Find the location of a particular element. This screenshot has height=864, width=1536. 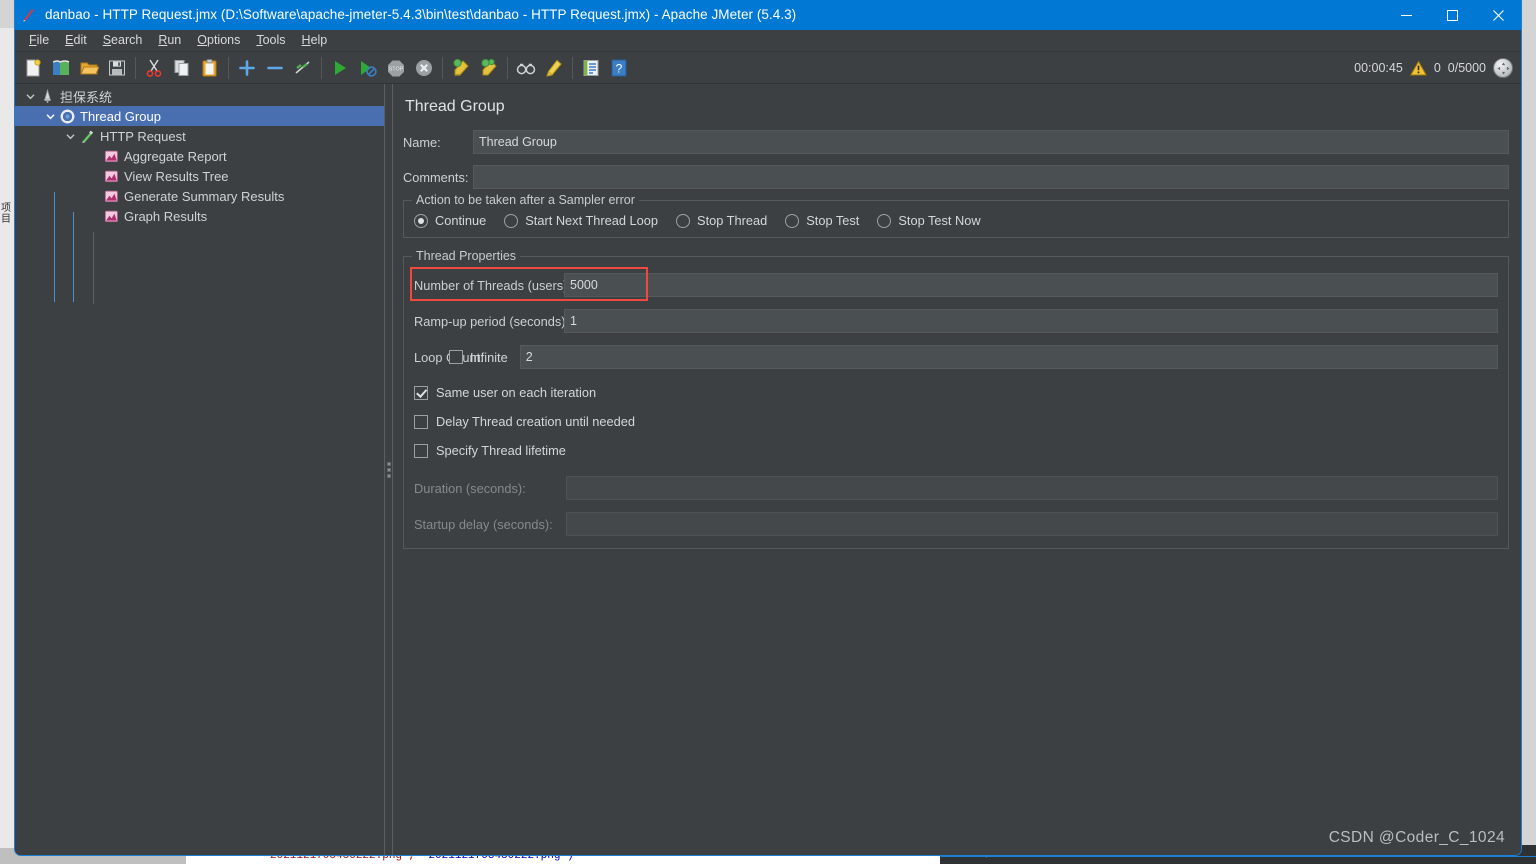

menu-item-options: Options is located at coordinates (218, 40).